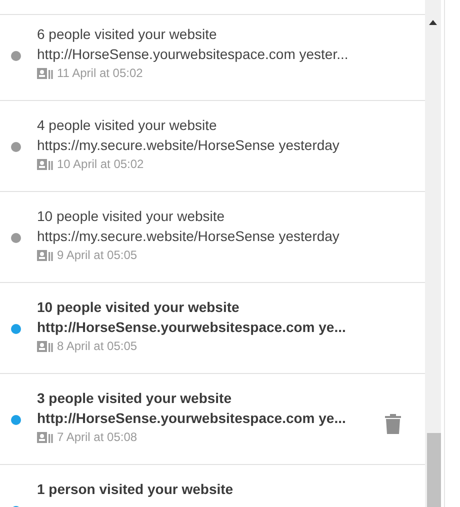 The image size is (460, 507). I want to click on notification-title: 3 people visited your website, so click(135, 398).